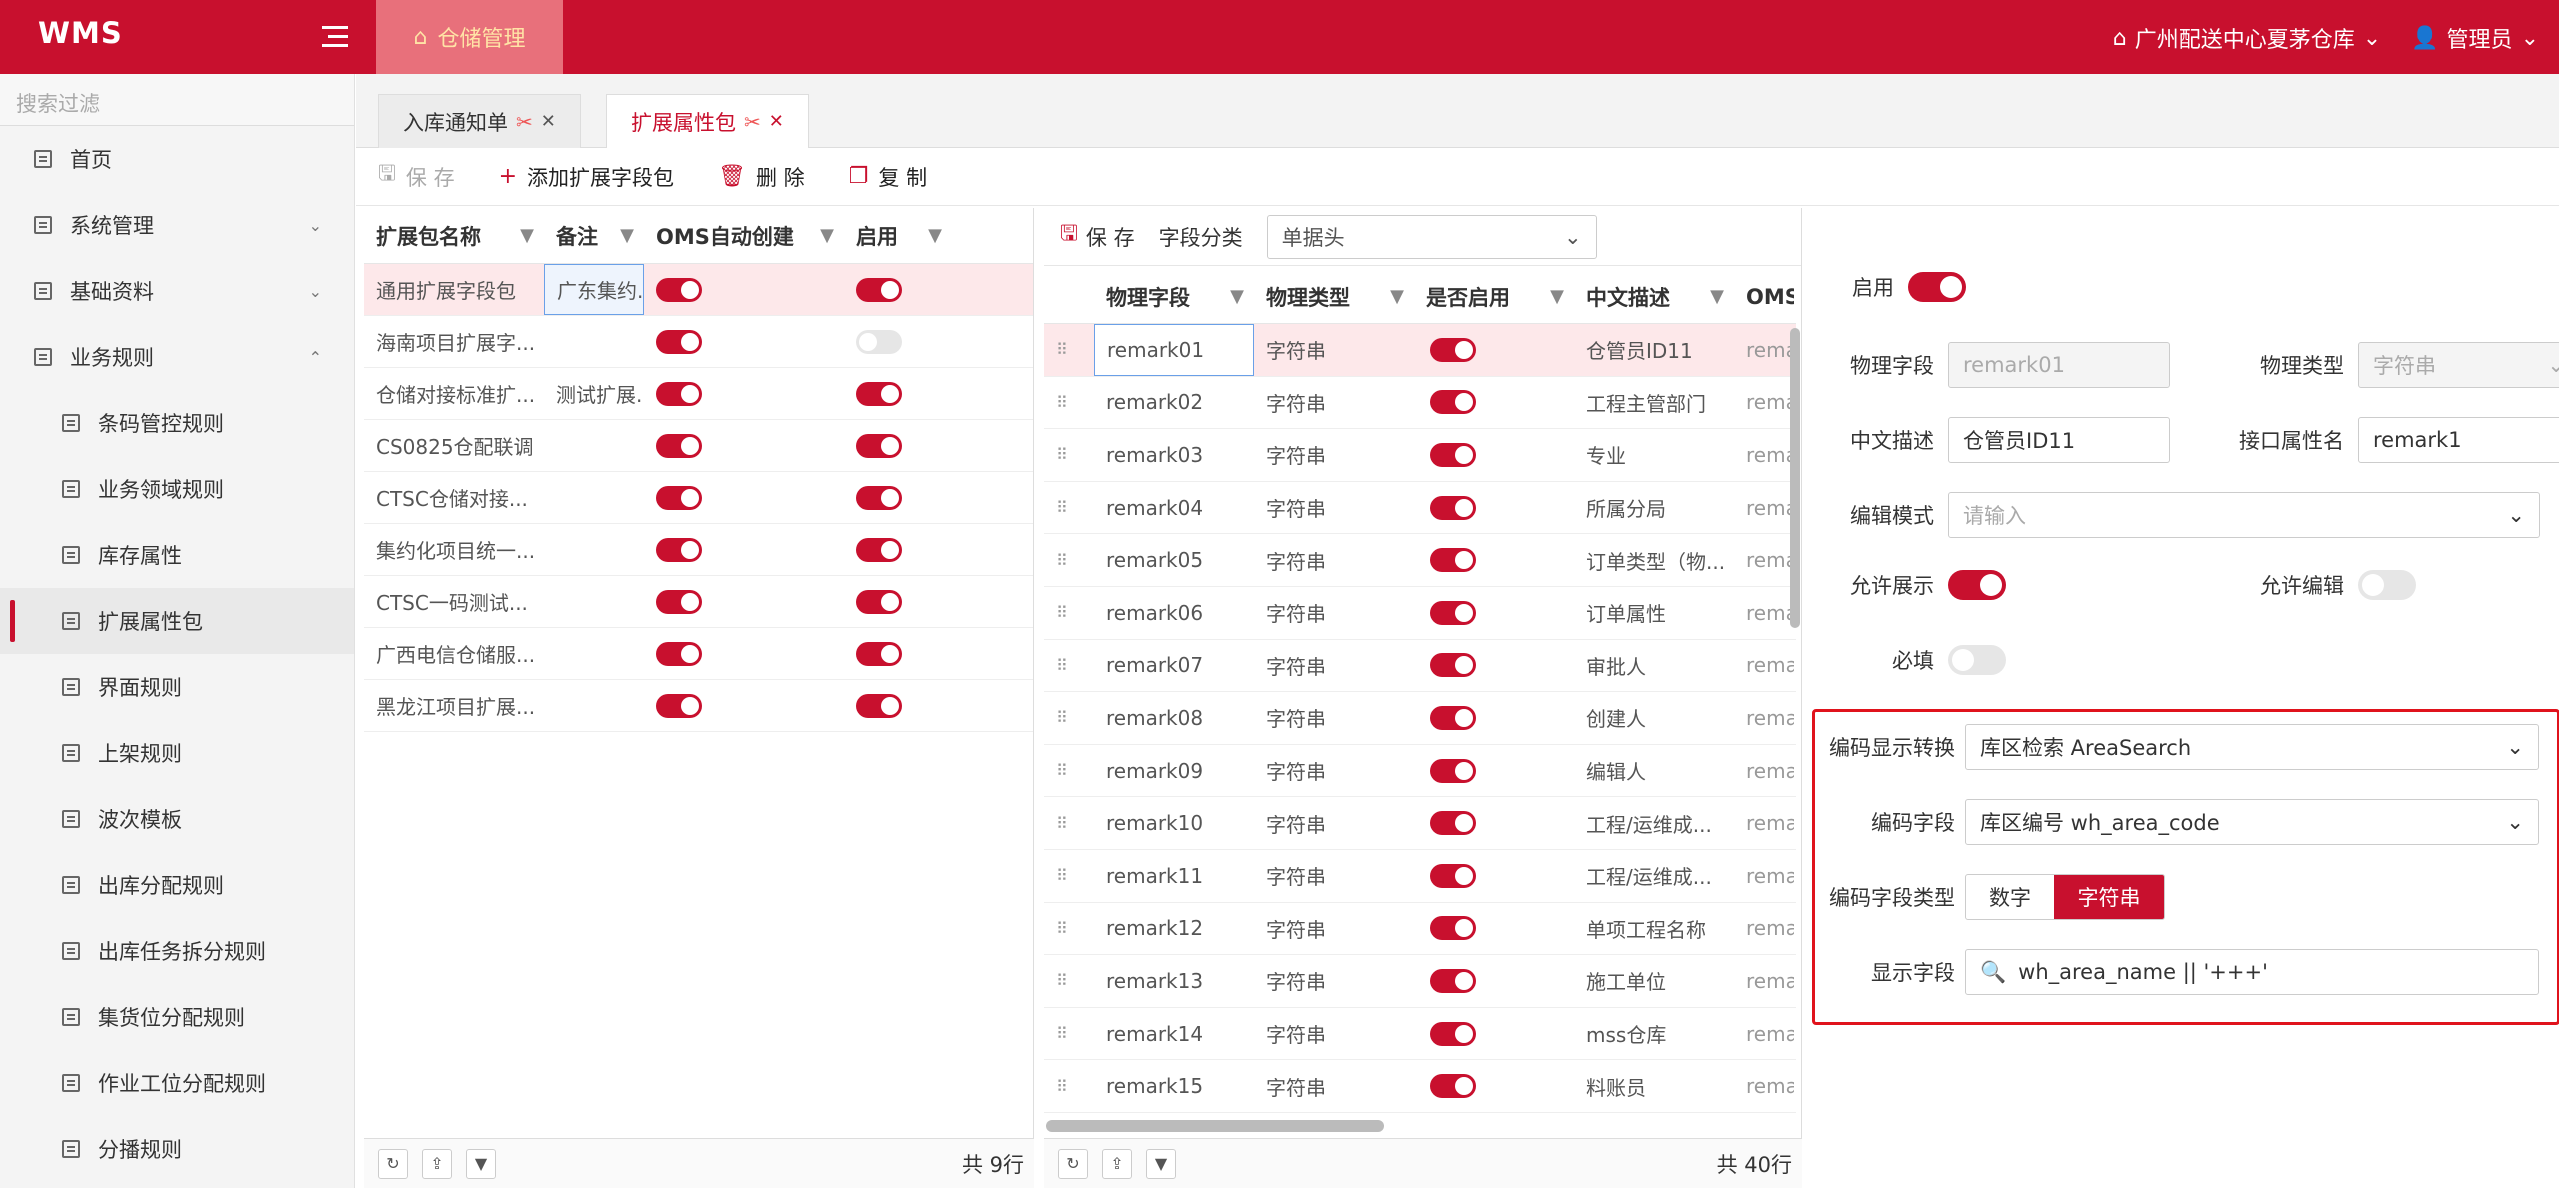 The width and height of the screenshot is (2559, 1188). Describe the element at coordinates (586, 177) in the screenshot. I see `add-extension-button: + 添加扩展字段包` at that location.